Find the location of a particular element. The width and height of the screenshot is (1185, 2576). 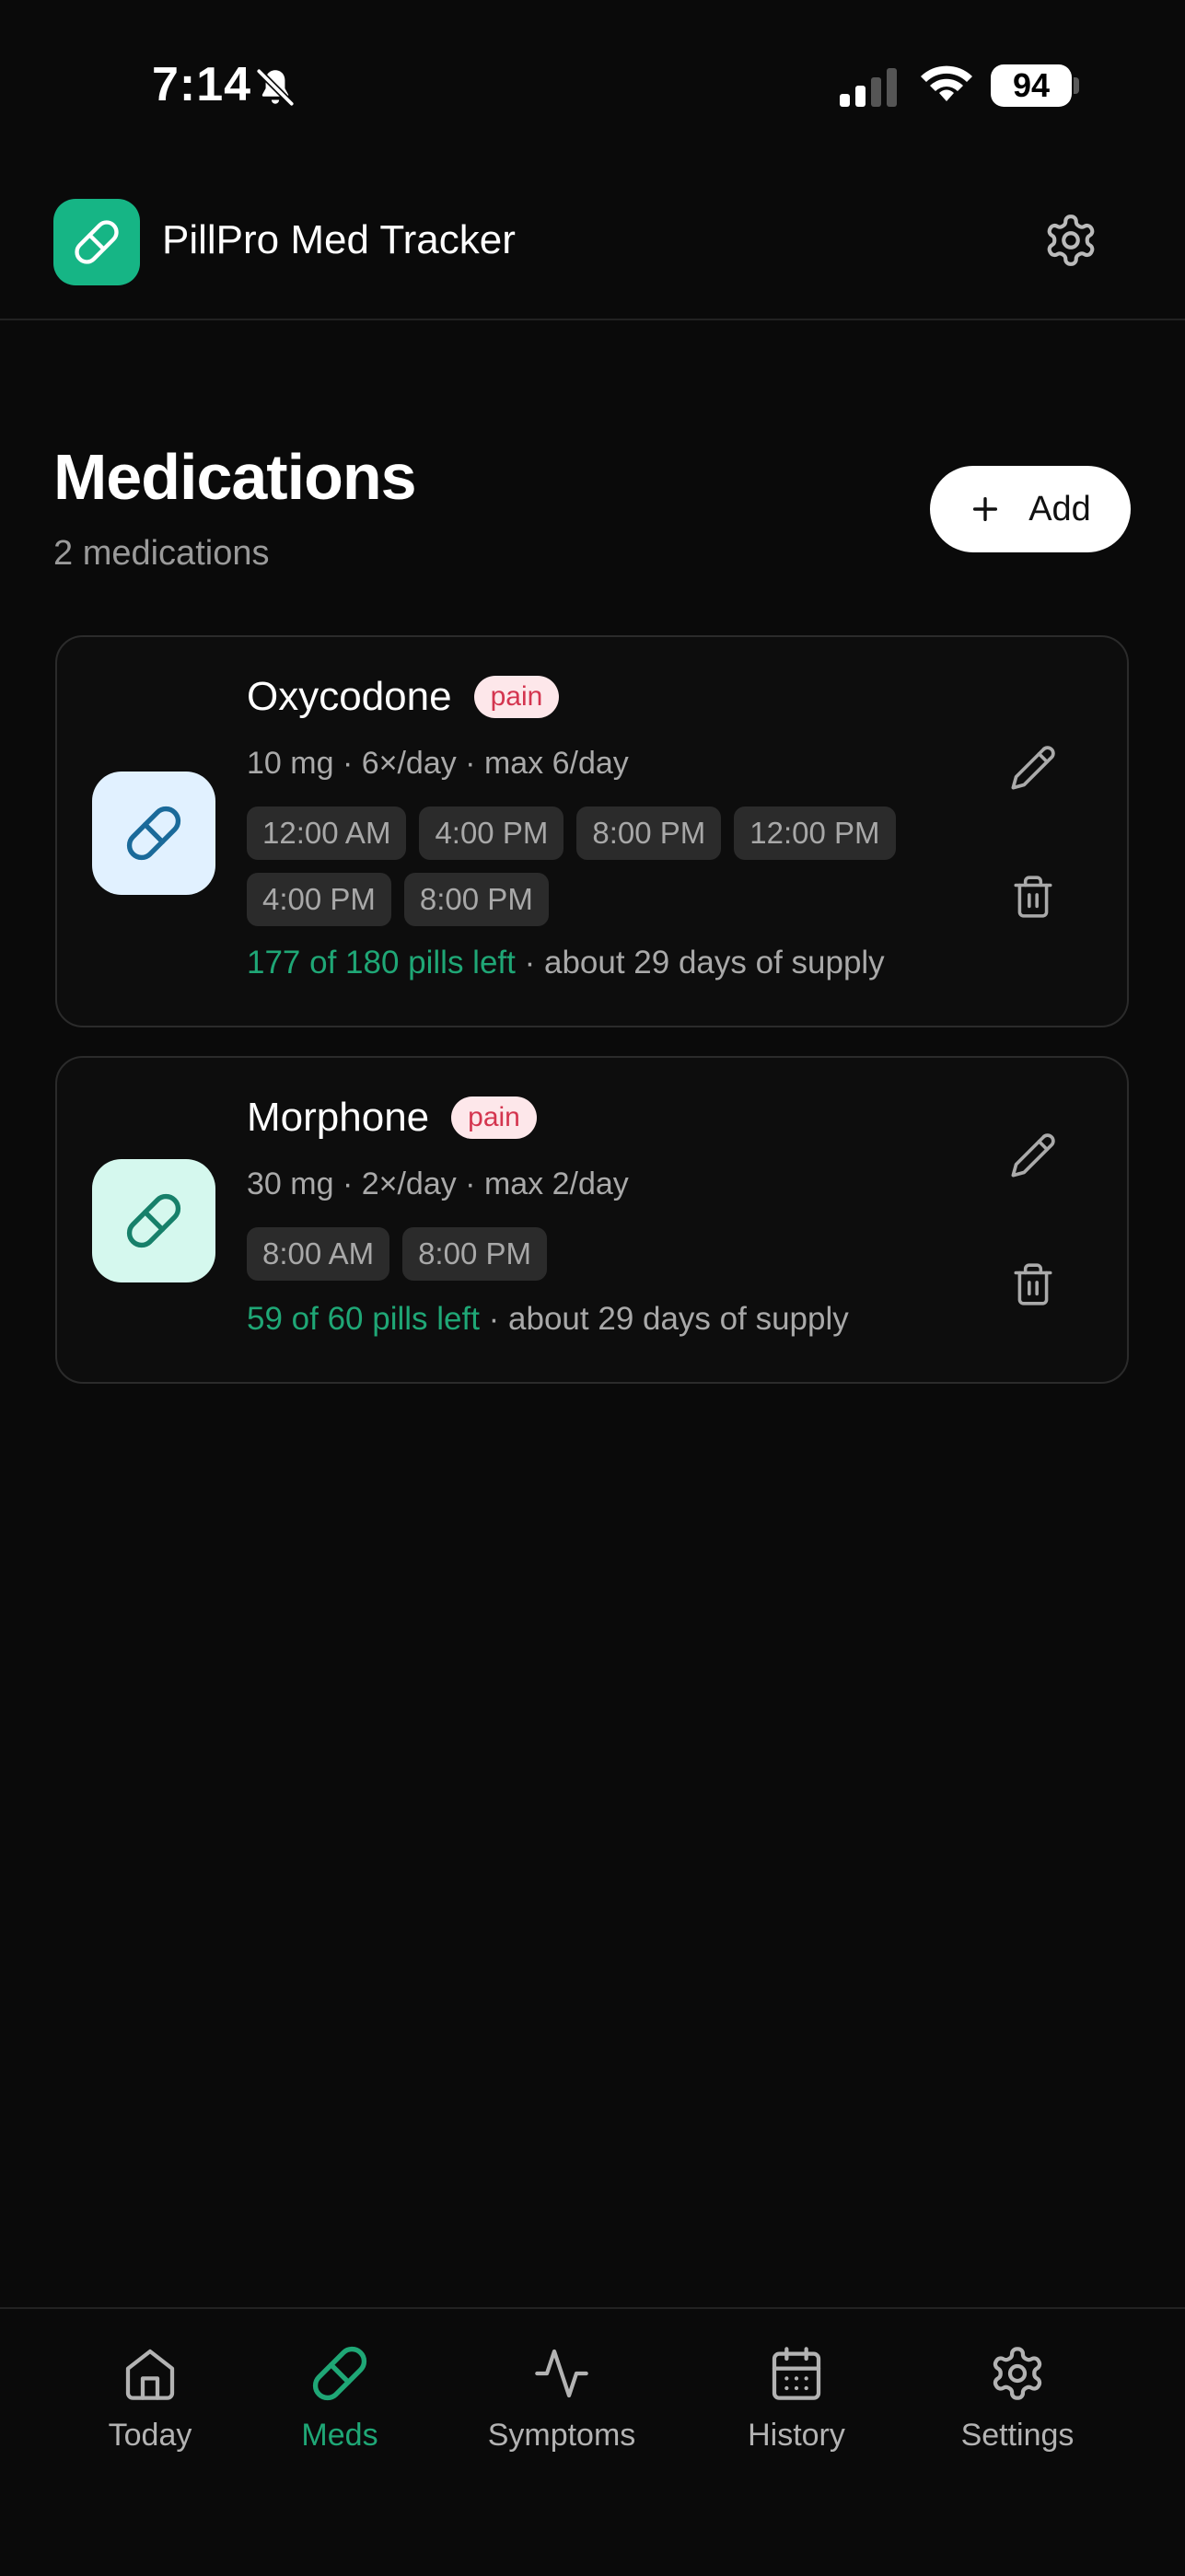

medication-dosage: 30 mg · 2×/day · max 2/day is located at coordinates (438, 1183).